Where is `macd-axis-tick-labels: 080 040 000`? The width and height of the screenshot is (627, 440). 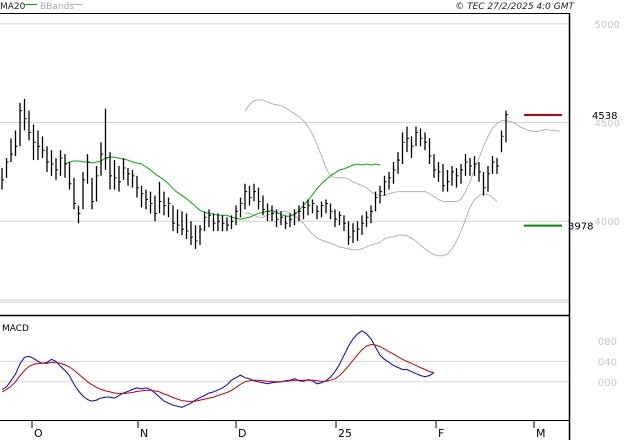 macd-axis-tick-labels: 080 040 000 is located at coordinates (607, 363).